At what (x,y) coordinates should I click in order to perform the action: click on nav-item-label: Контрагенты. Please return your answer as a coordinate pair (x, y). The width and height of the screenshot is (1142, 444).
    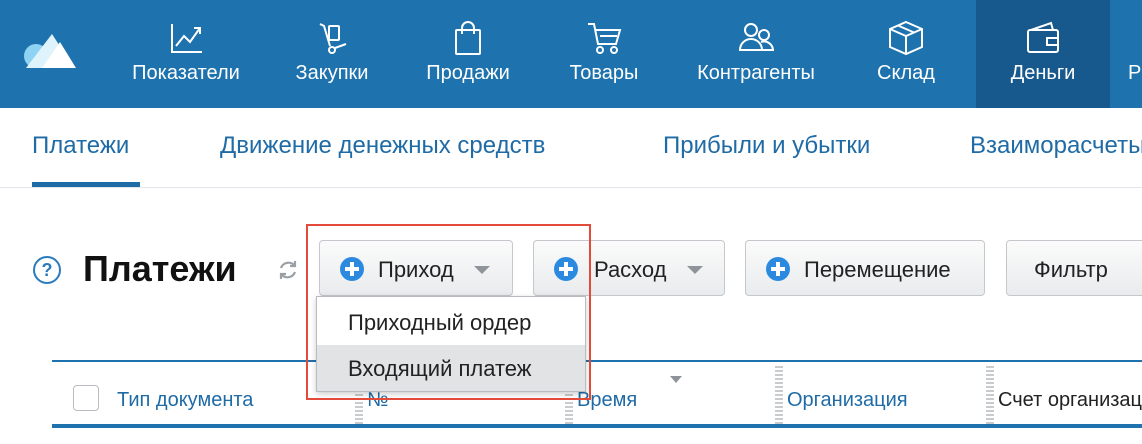
    Looking at the image, I should click on (756, 73).